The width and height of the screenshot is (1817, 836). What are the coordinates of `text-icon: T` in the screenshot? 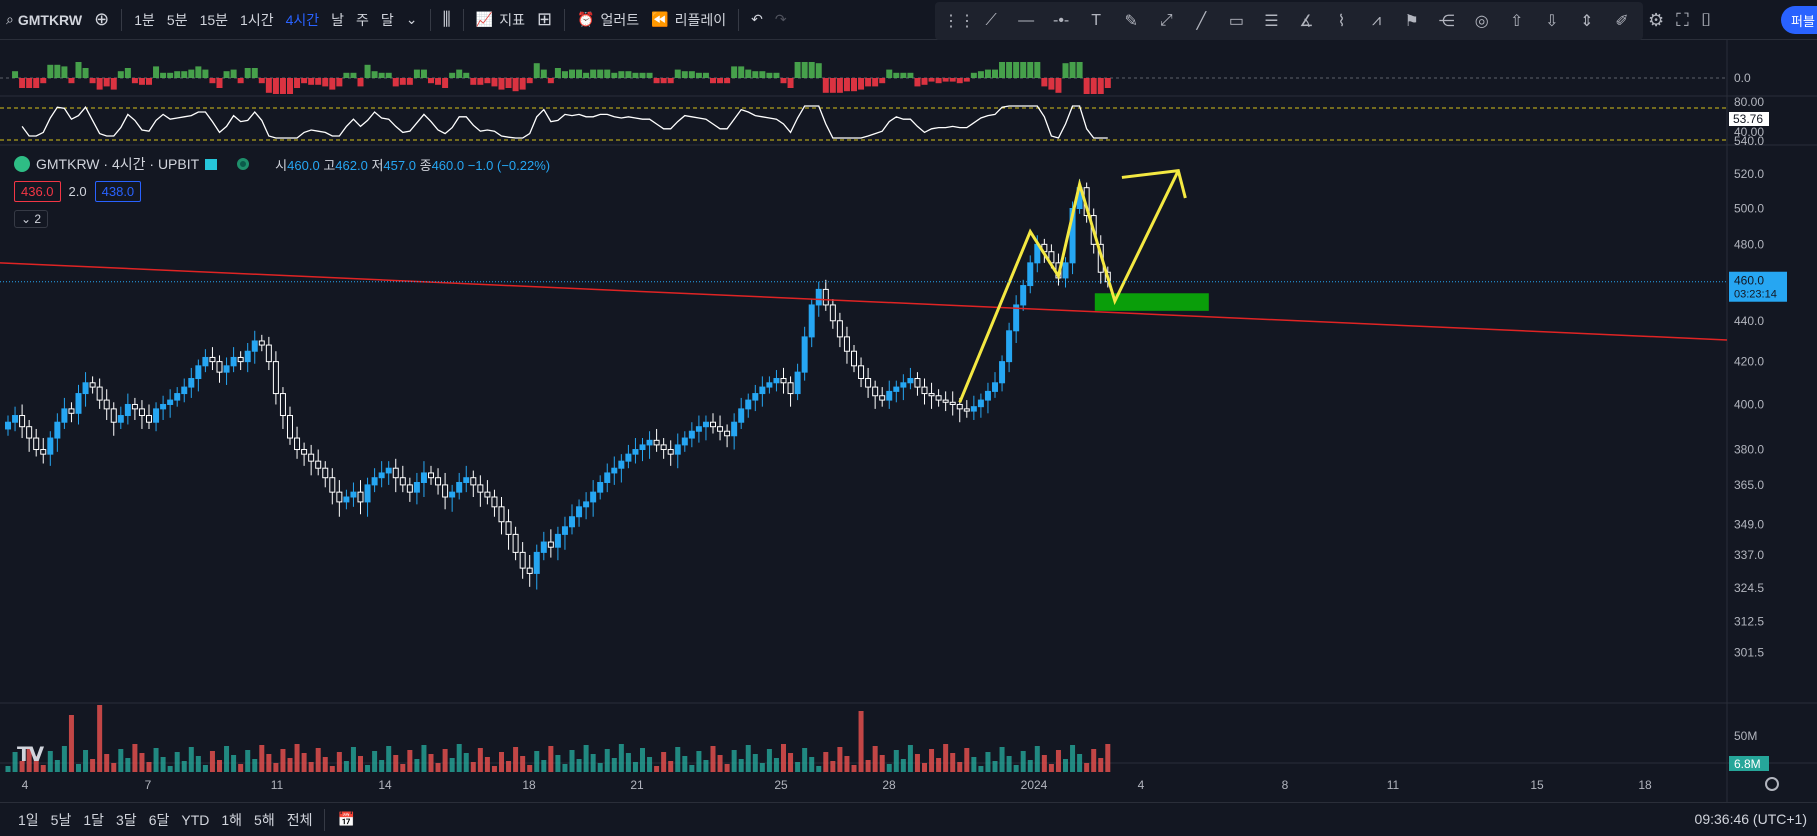 It's located at (1096, 21).